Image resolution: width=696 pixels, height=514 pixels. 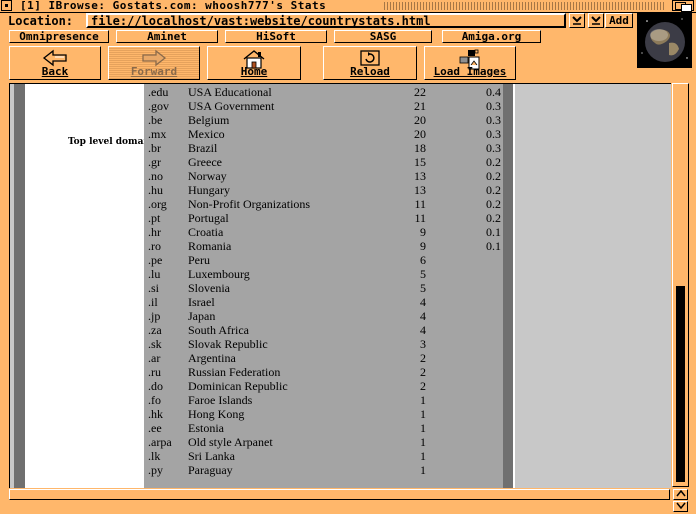 What do you see at coordinates (155, 330) in the screenshot?
I see `domain-code: .za` at bounding box center [155, 330].